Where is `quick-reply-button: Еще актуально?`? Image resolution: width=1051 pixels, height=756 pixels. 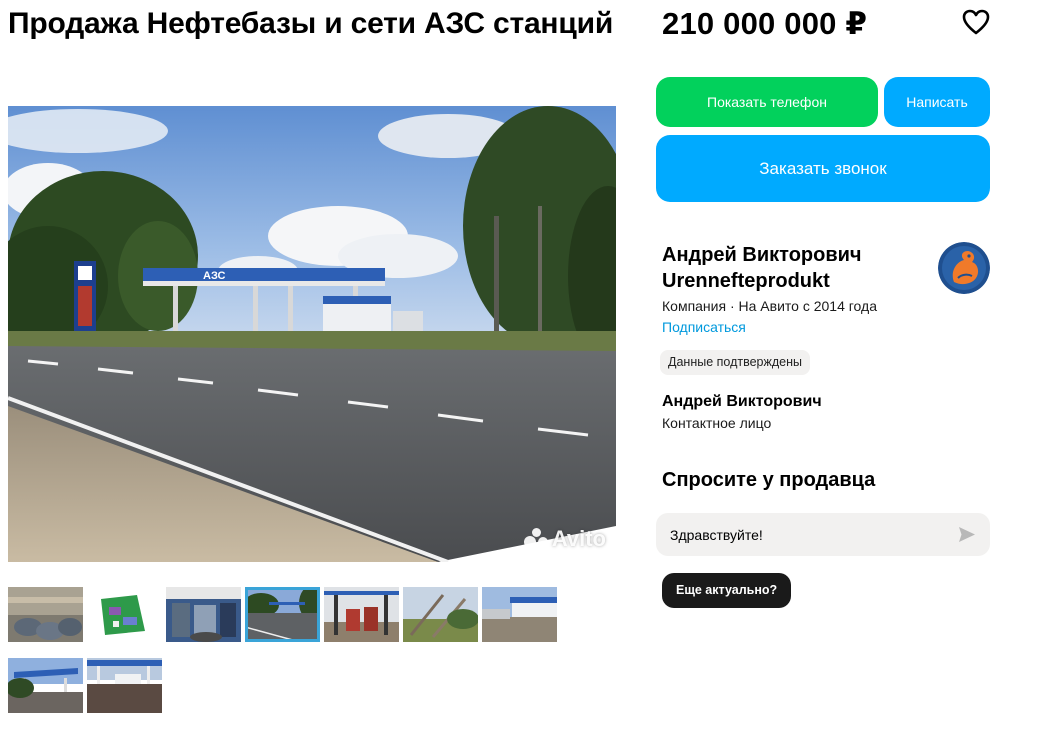 quick-reply-button: Еще актуально? is located at coordinates (727, 590).